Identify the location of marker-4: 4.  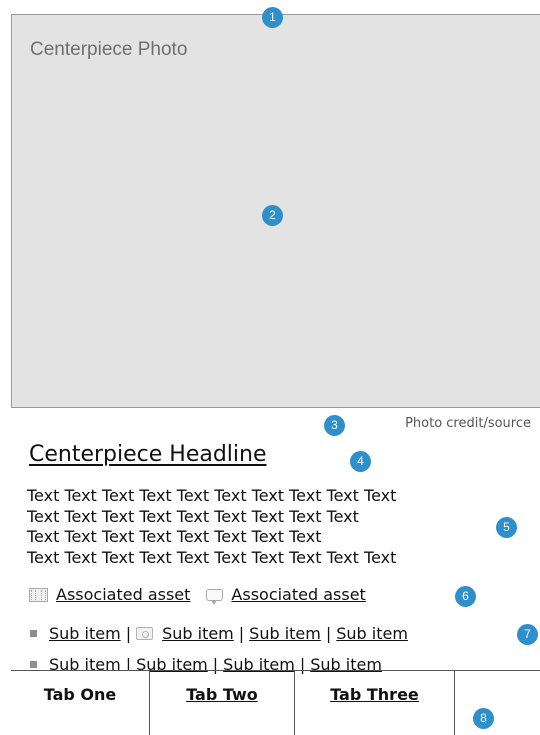
(360, 461).